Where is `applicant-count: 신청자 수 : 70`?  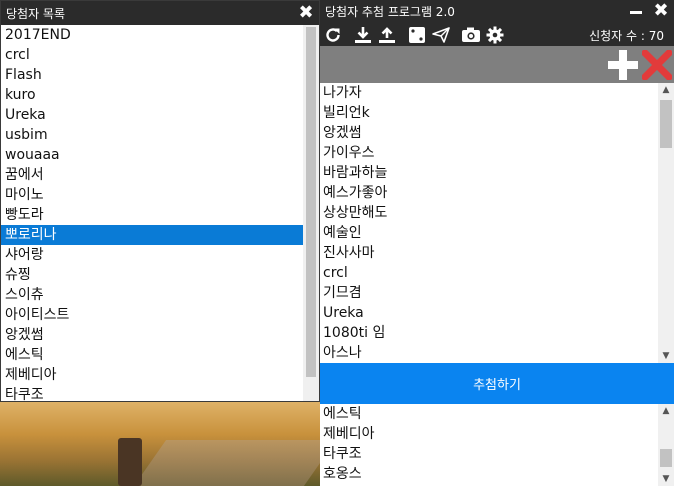
applicant-count: 신청자 수 : 70 is located at coordinates (626, 36).